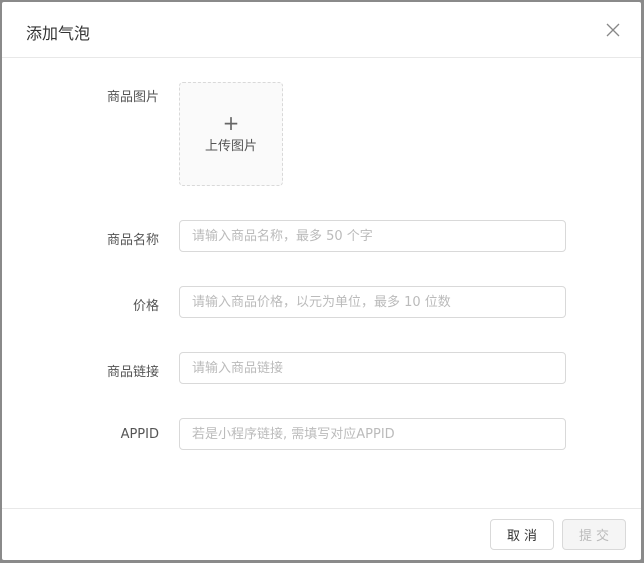  Describe the element at coordinates (372, 302) in the screenshot. I see `price-input` at that location.